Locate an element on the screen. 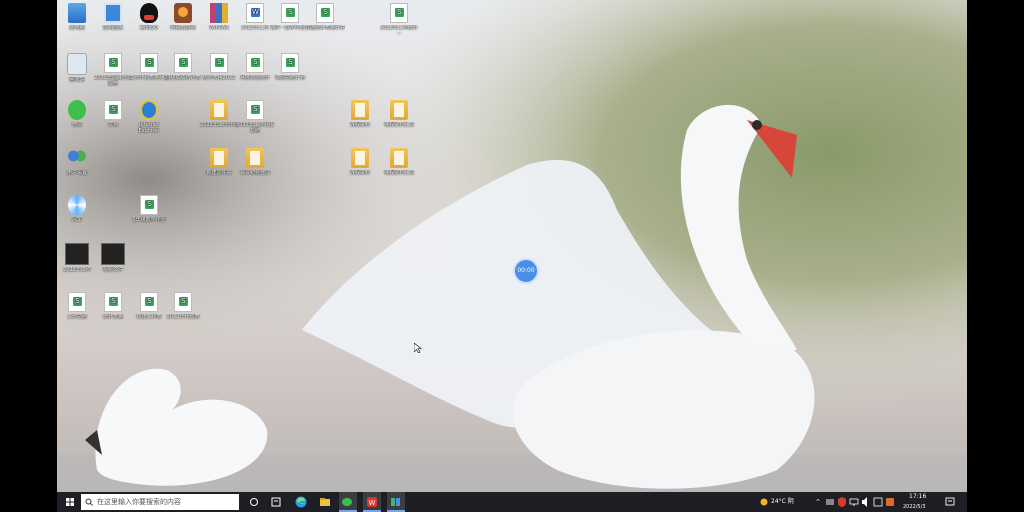  edge-browser-icon is located at coordinates (301, 502).